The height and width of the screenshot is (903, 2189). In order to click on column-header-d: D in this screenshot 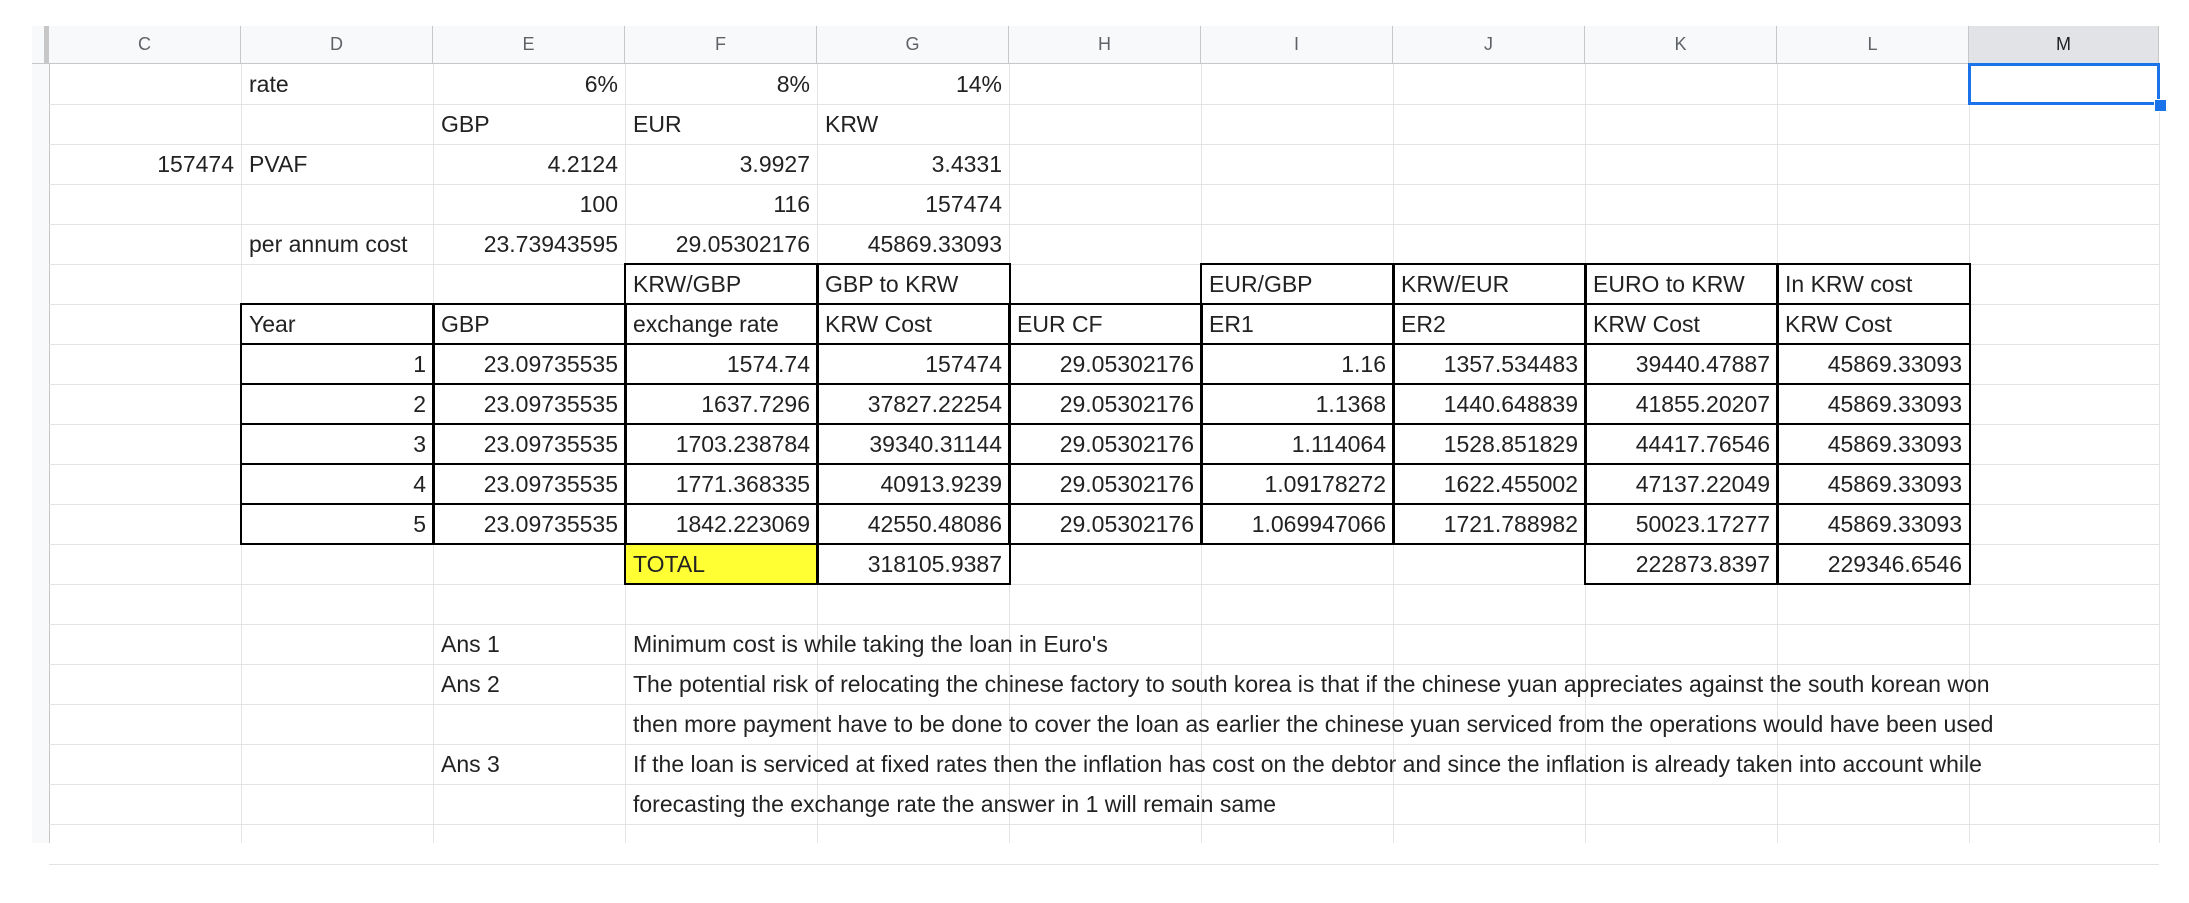, I will do `click(337, 45)`.